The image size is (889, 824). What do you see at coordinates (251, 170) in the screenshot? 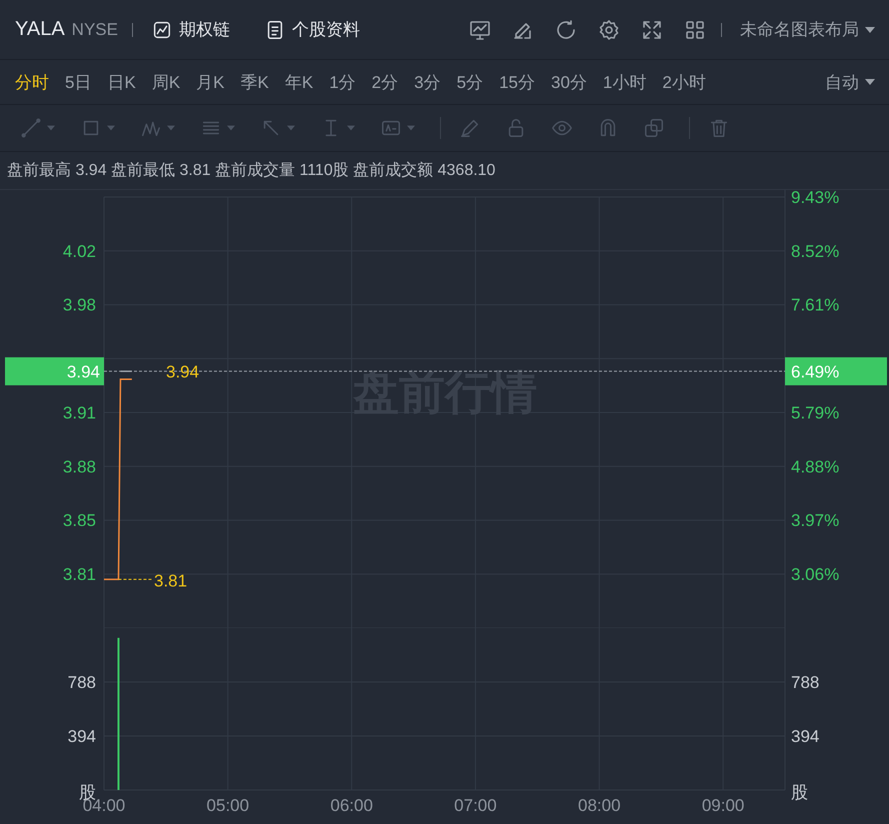
I see `premarket-summary: 盘前最高 3.94 盘前最低 3.81 盘前成交量 1110股 盘前成交额 4368.10` at bounding box center [251, 170].